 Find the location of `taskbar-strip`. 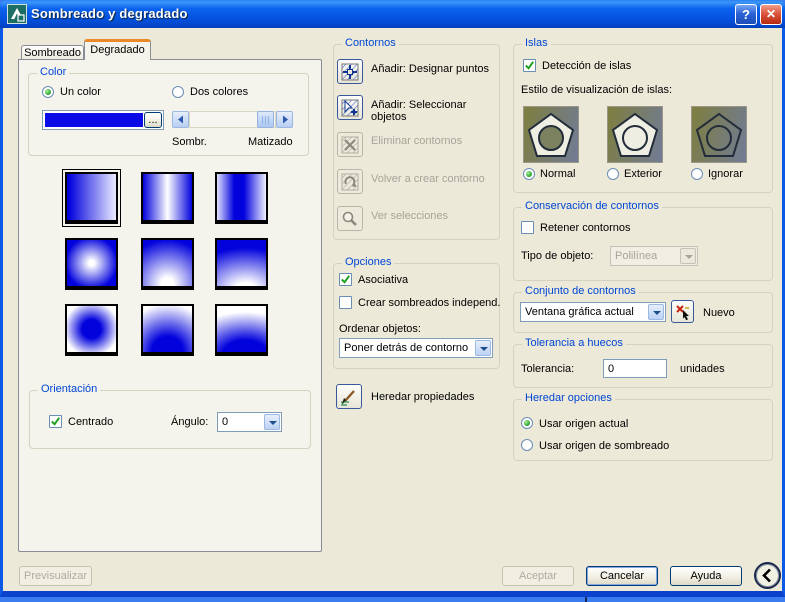

taskbar-strip is located at coordinates (392, 599).